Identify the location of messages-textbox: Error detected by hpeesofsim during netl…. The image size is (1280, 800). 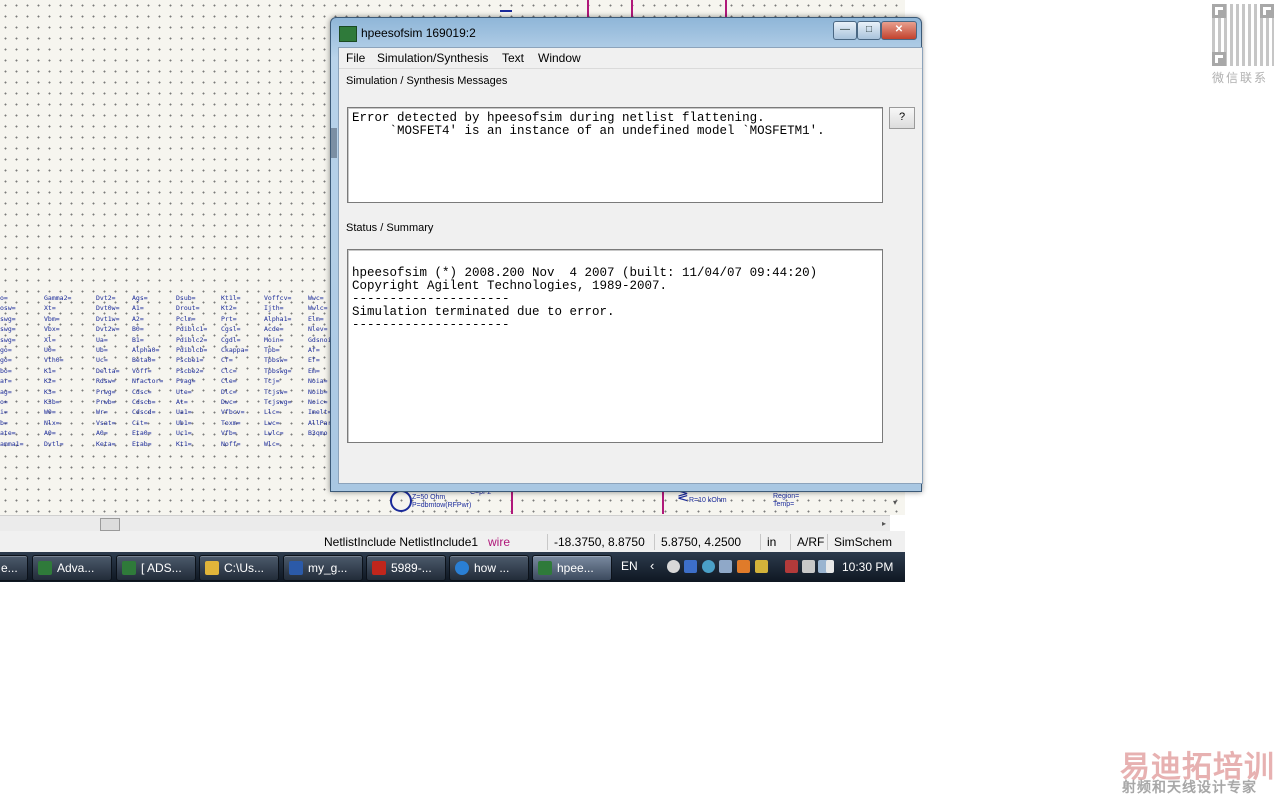
(615, 155).